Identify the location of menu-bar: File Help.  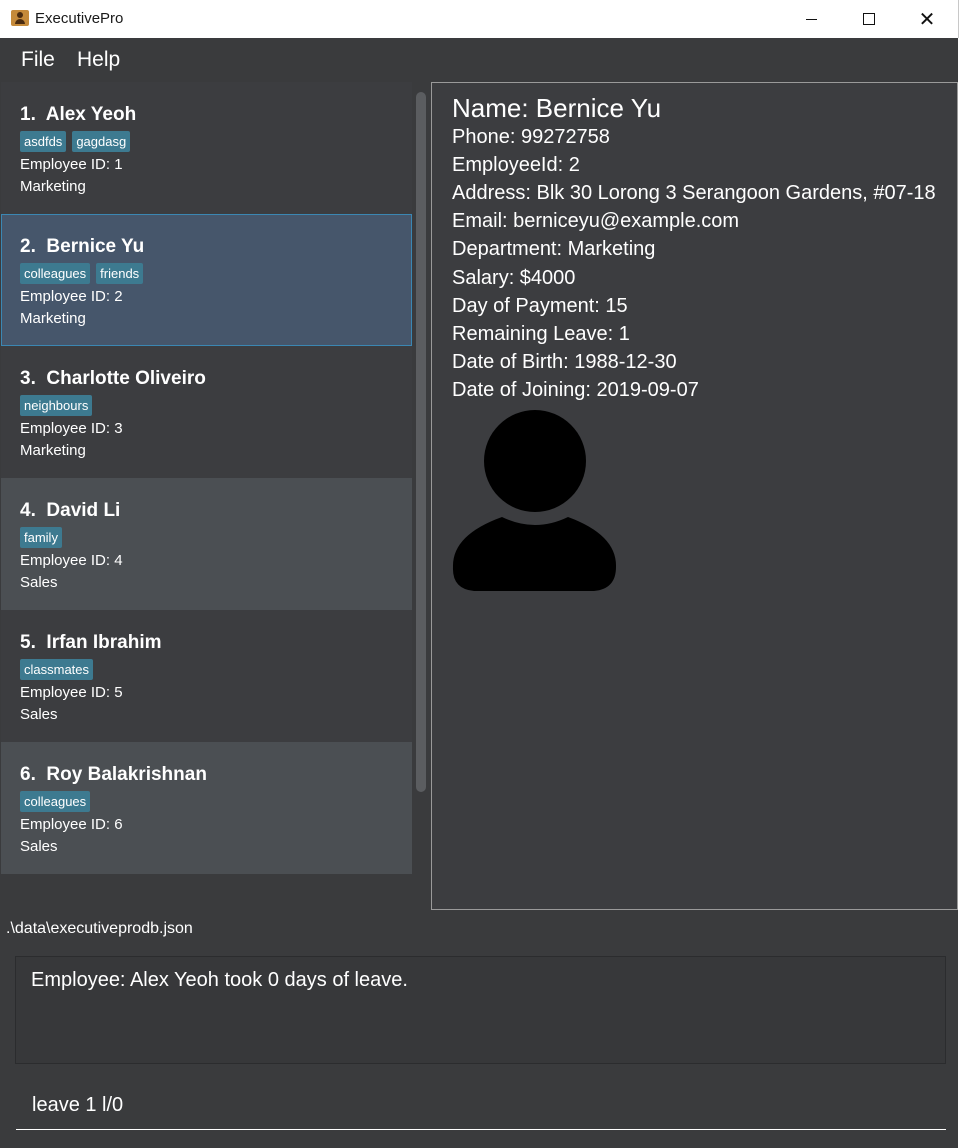
(479, 60).